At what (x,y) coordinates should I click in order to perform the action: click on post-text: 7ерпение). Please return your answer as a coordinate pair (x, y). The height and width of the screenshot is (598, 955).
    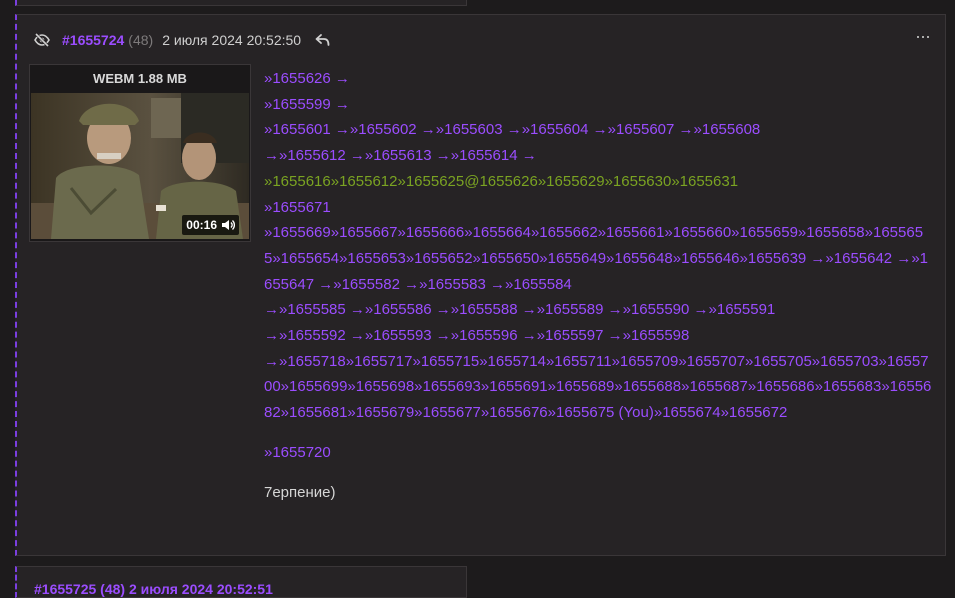
    Looking at the image, I should click on (300, 492).